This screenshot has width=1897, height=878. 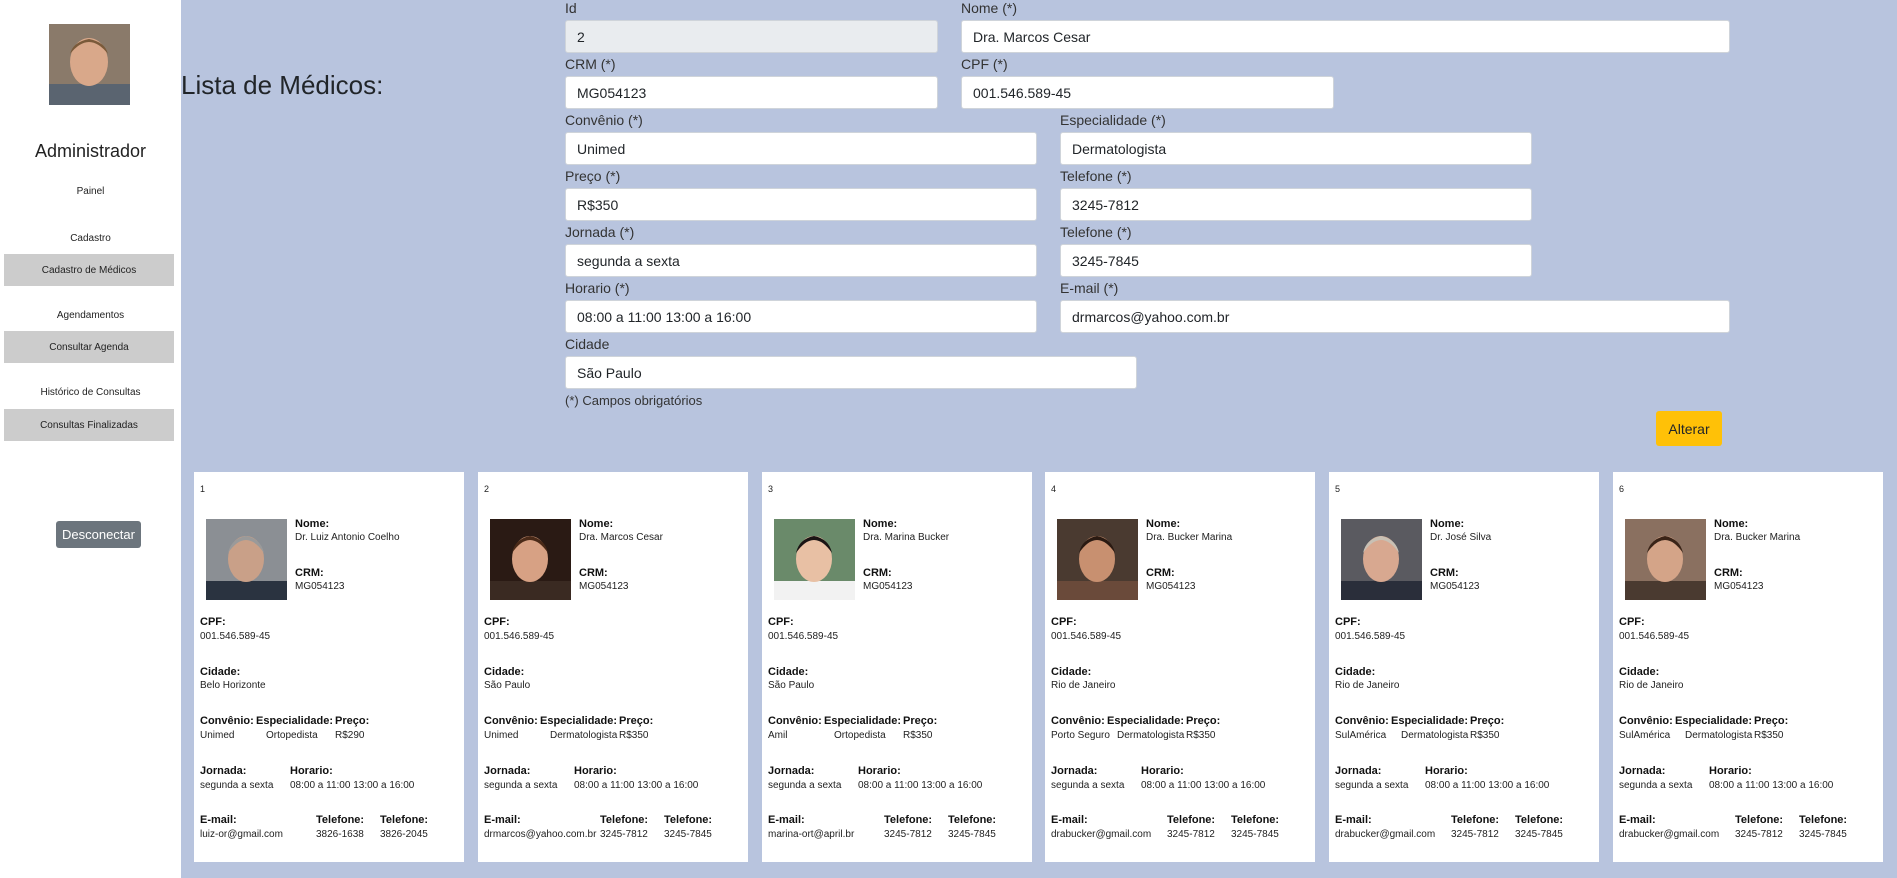 I want to click on doctor-city: São Paulo, so click(x=507, y=685).